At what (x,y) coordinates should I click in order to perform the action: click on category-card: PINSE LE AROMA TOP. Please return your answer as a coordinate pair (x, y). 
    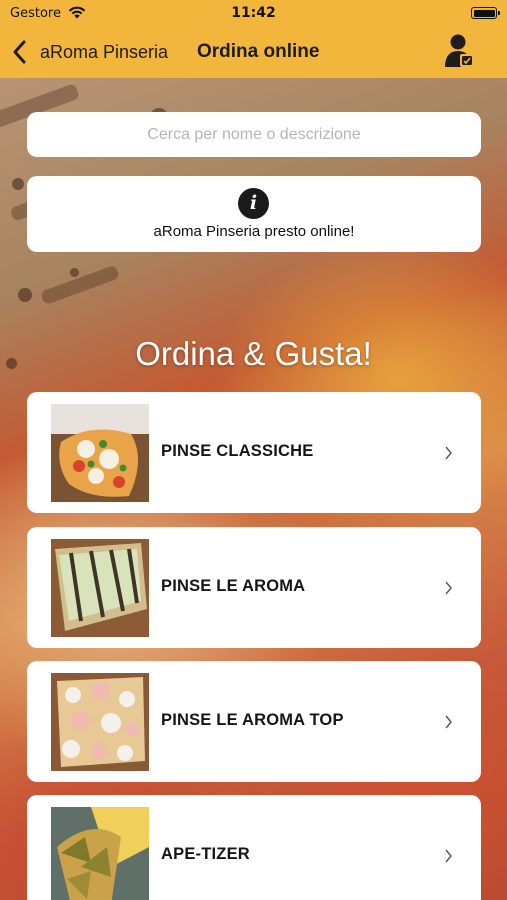
    Looking at the image, I should click on (254, 721).